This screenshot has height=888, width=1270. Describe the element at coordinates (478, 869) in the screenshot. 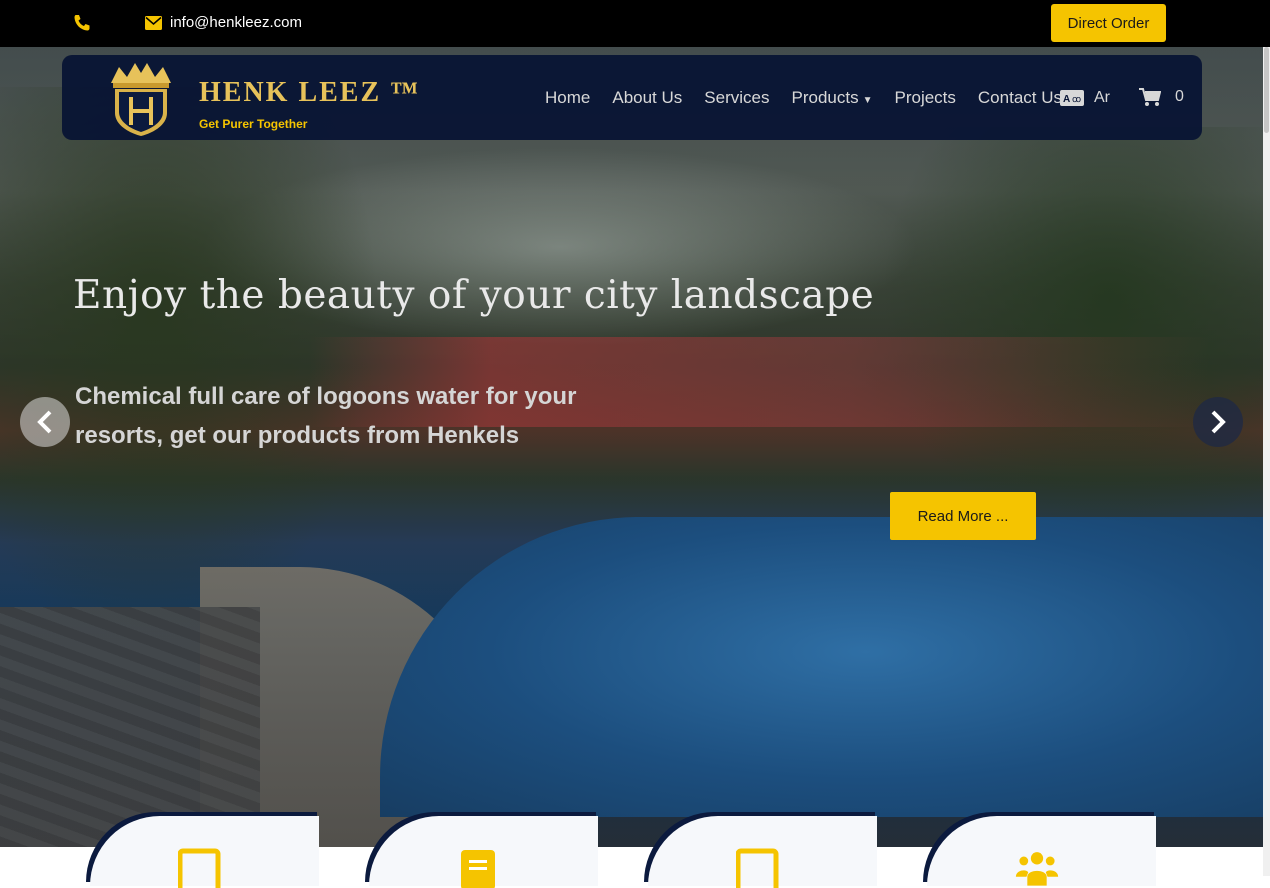

I see `document-icon` at that location.